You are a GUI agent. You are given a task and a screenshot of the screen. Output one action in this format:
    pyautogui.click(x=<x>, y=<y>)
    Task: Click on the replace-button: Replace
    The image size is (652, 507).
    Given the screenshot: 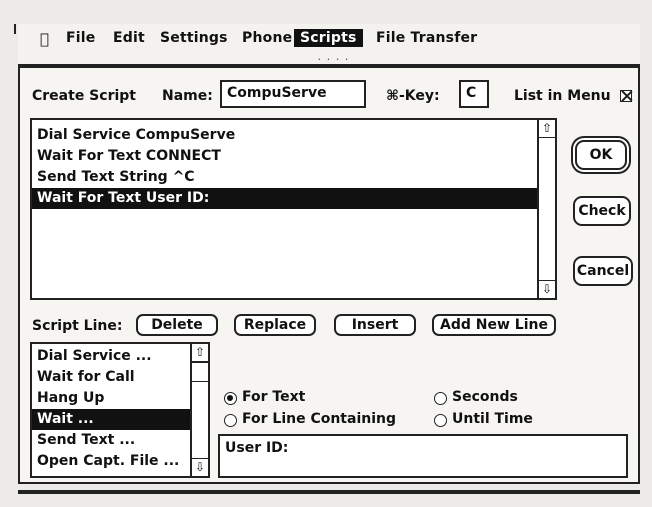 What is the action you would take?
    pyautogui.click(x=275, y=325)
    